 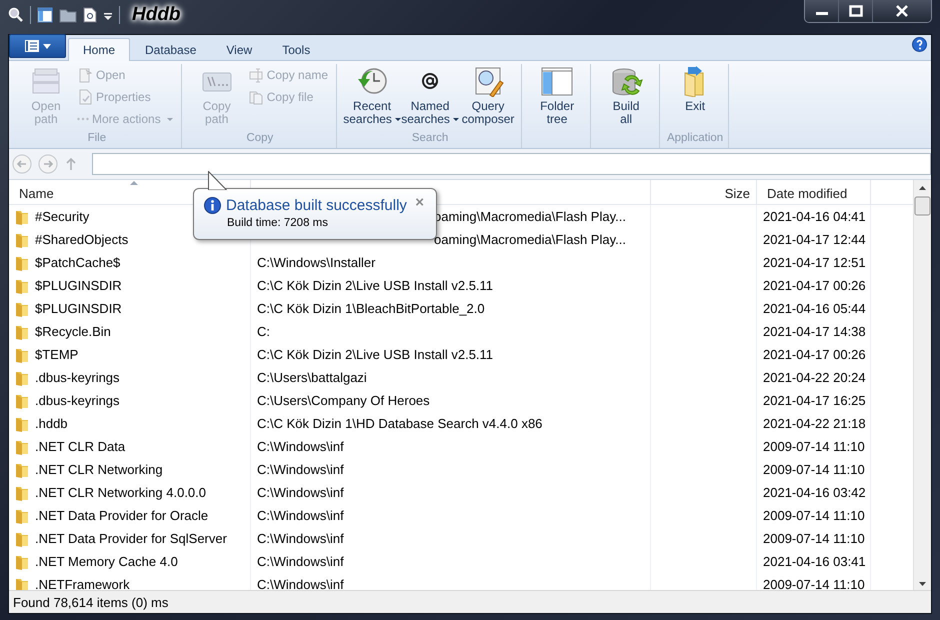 I want to click on column-header: Date modified, so click(x=807, y=193).